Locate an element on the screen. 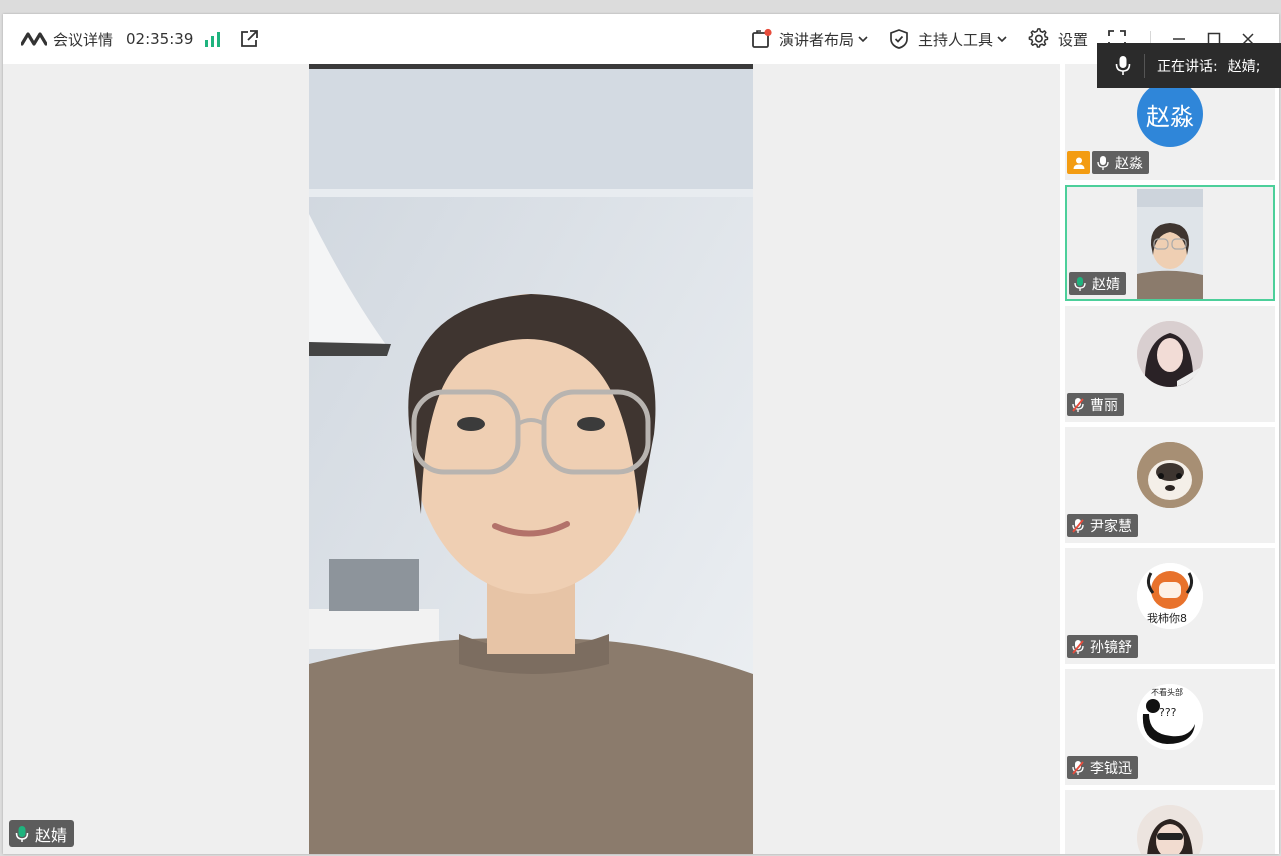  gear-icon is located at coordinates (1038, 38).